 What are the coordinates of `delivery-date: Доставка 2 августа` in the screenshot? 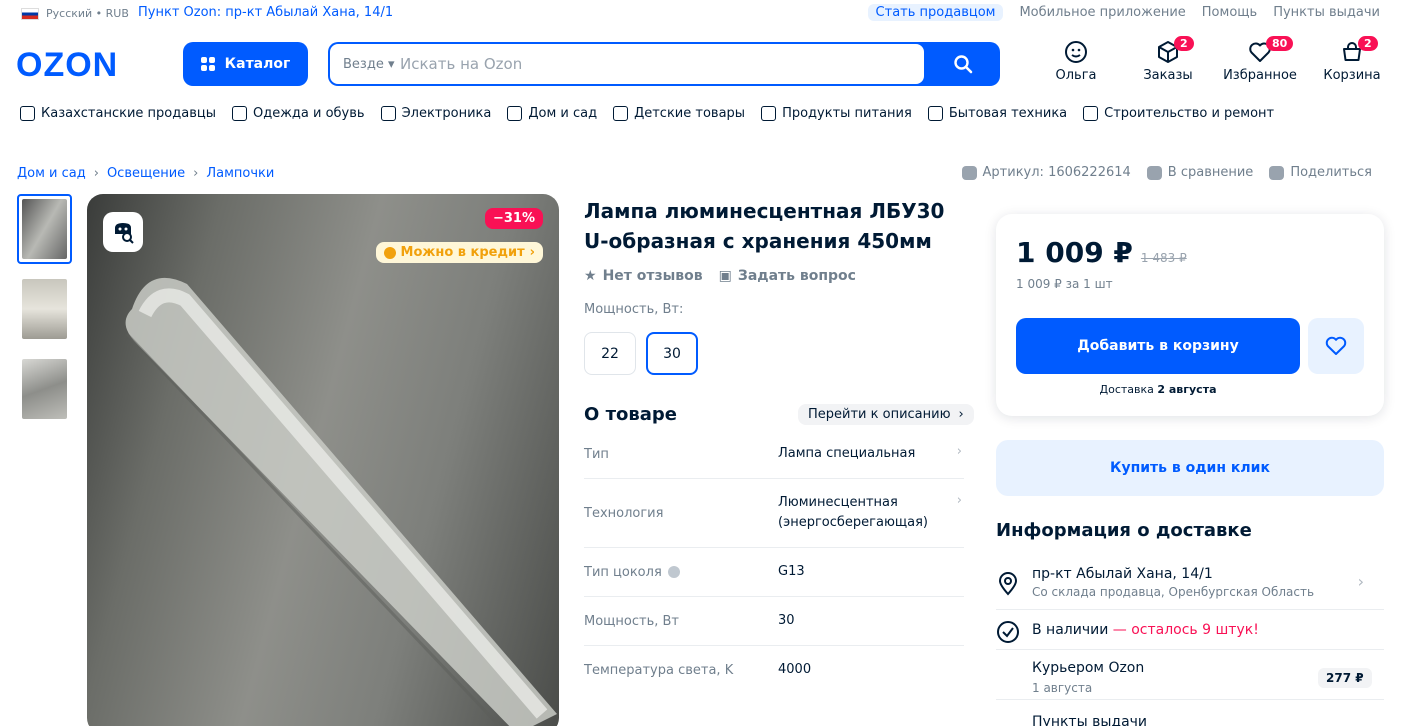 It's located at (1158, 389).